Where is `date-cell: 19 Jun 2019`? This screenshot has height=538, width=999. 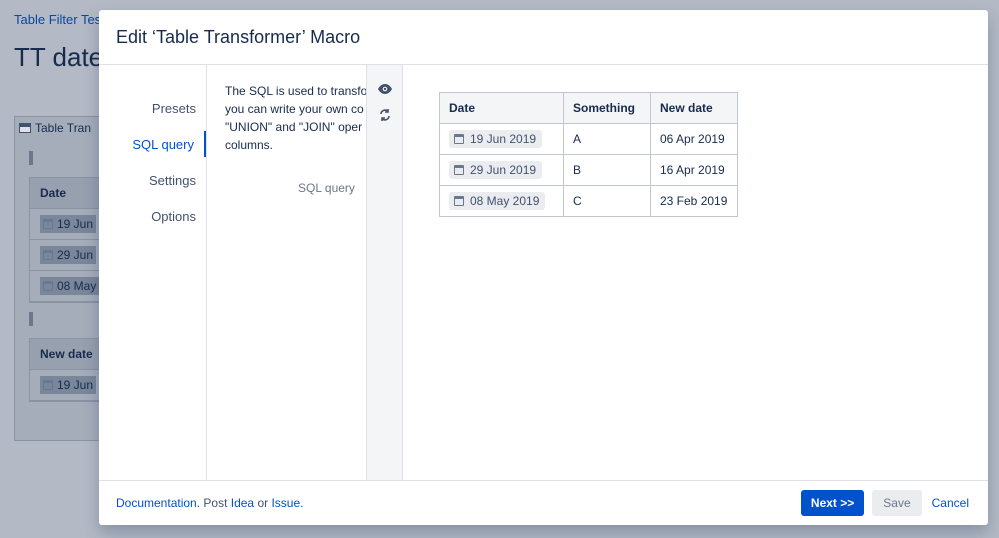
date-cell: 19 Jun 2019 is located at coordinates (501, 139).